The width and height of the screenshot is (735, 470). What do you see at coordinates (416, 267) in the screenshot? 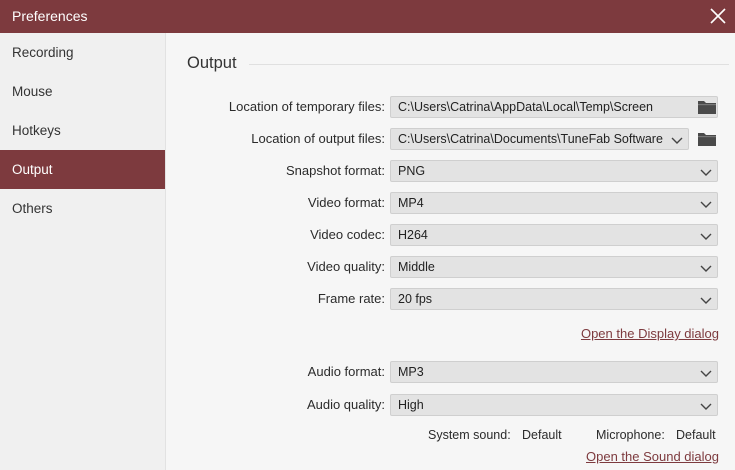
I see `video-quality-value: Middle` at bounding box center [416, 267].